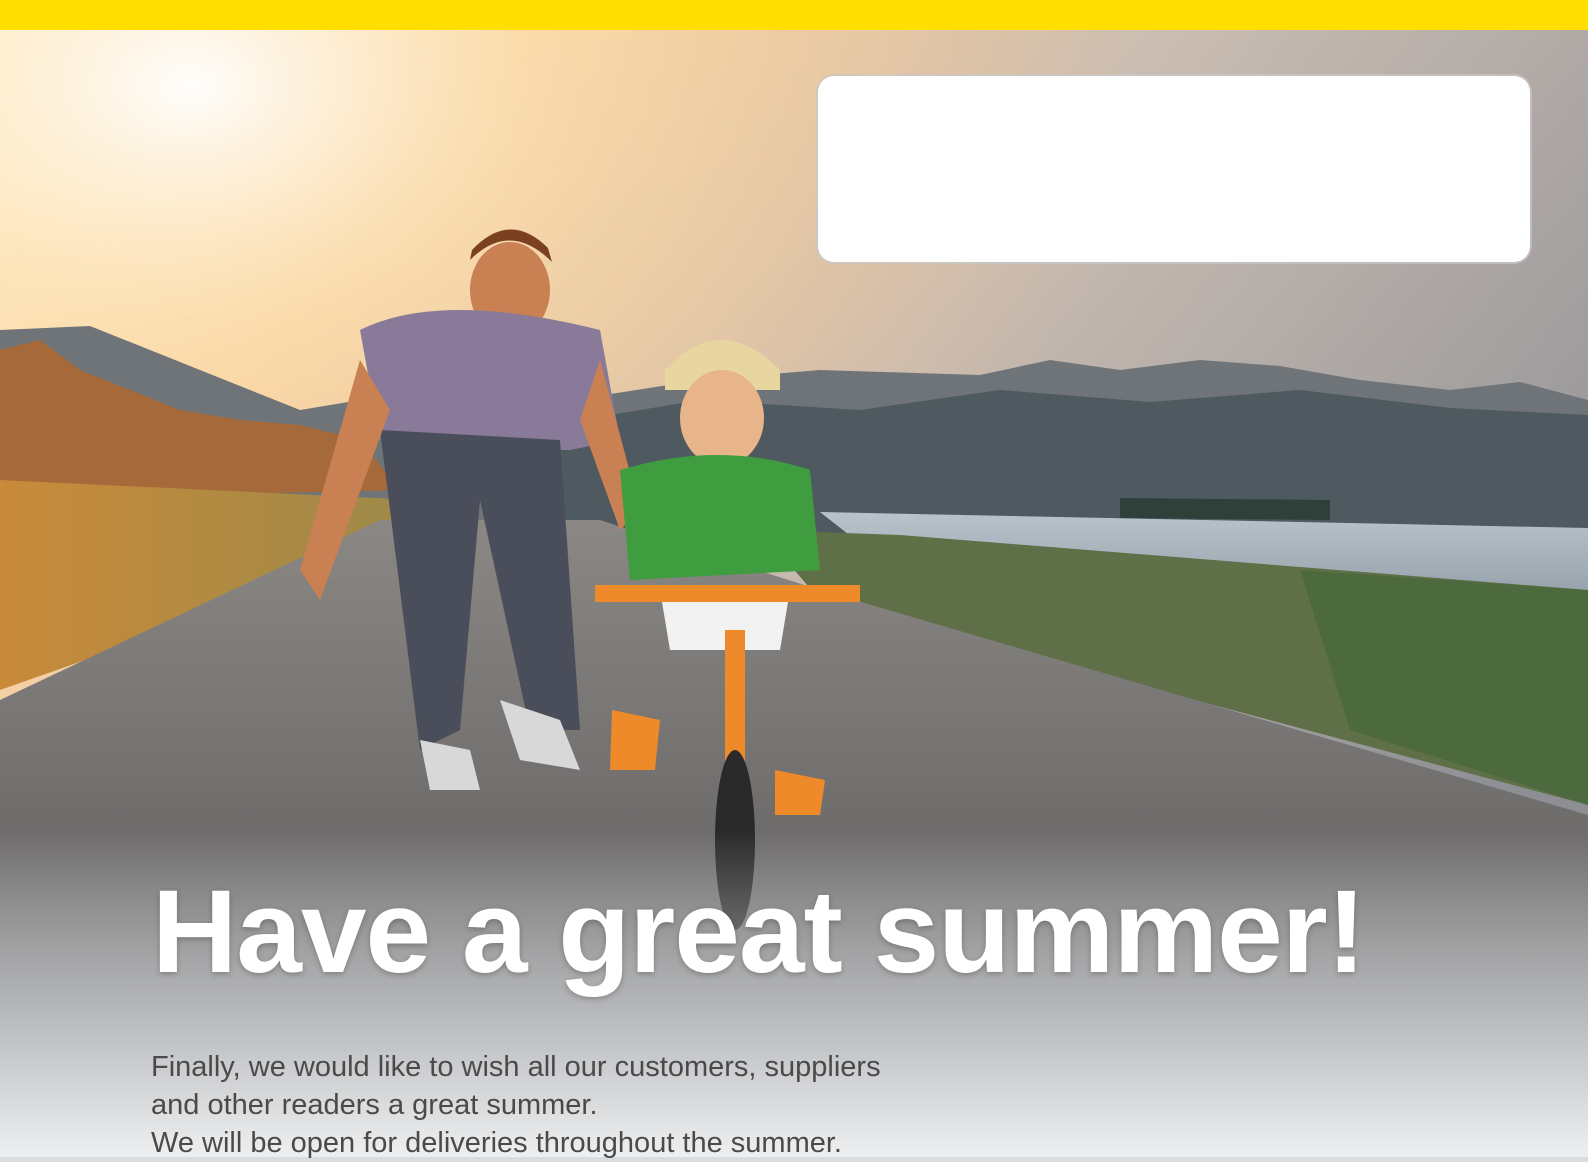 Image resolution: width=1588 pixels, height=1162 pixels. Describe the element at coordinates (759, 932) in the screenshot. I see `headline: Have a great summer!` at that location.